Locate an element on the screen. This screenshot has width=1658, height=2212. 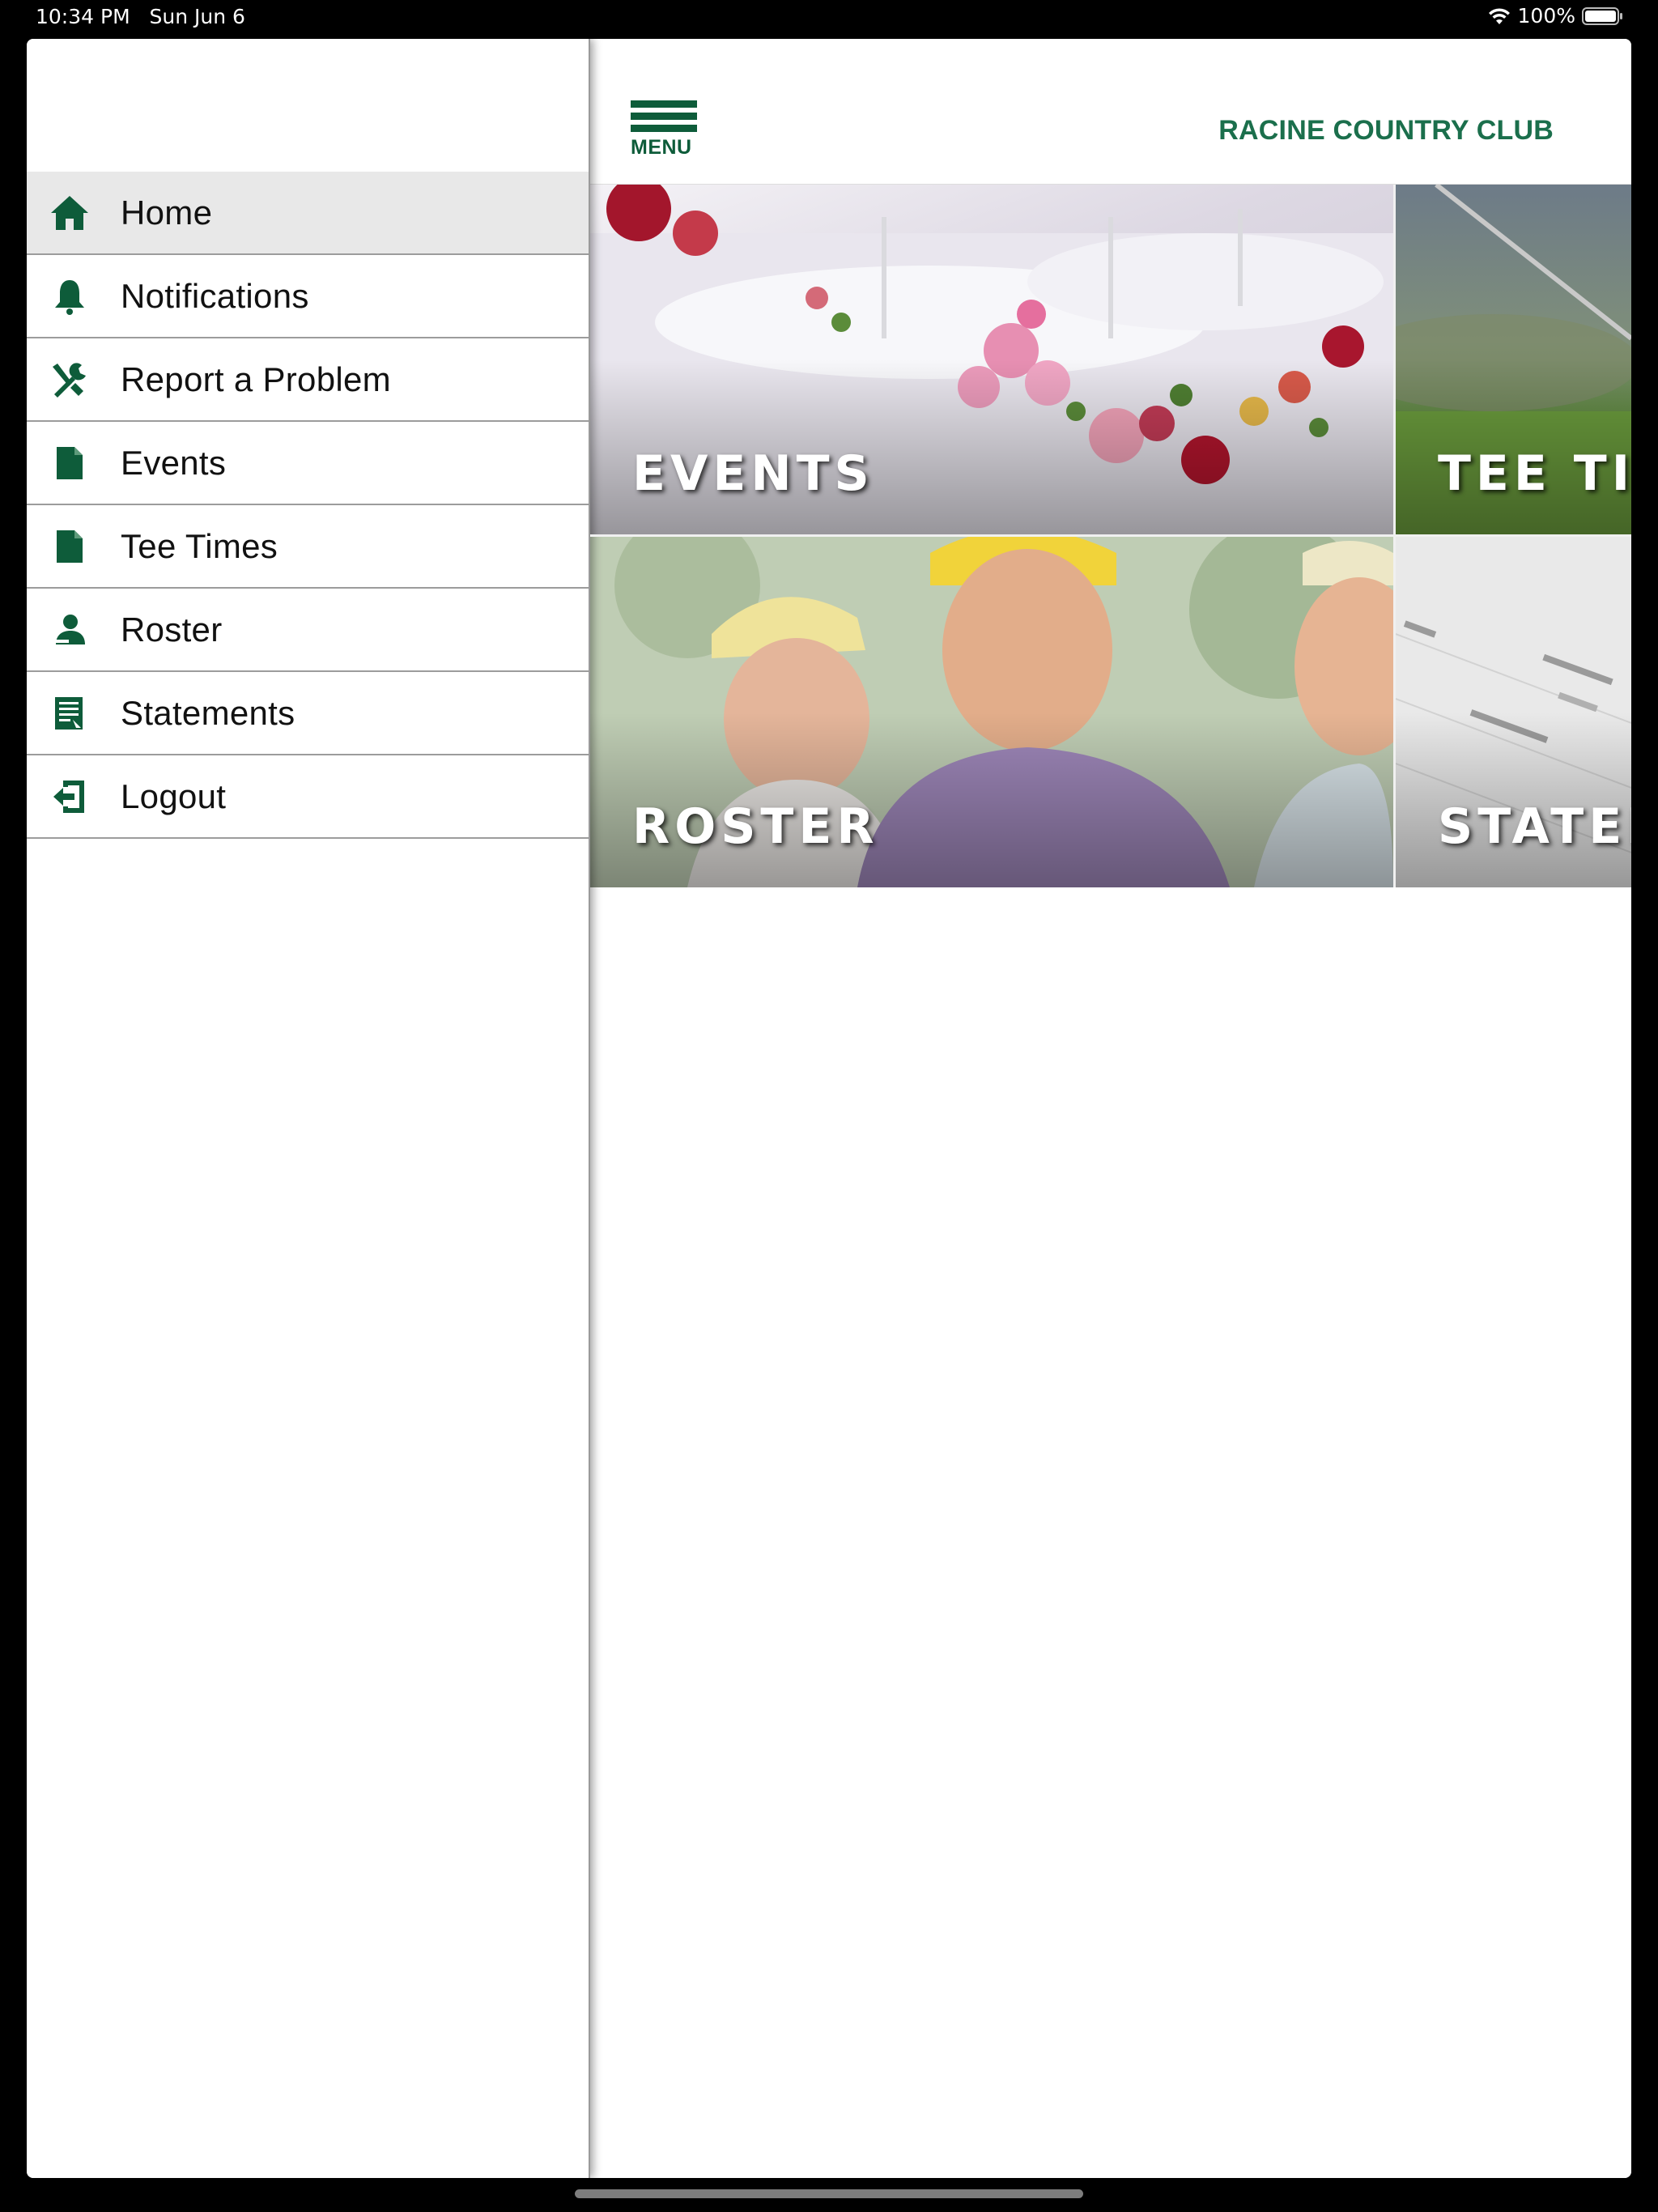
battery-percent: 100% is located at coordinates (1546, 16).